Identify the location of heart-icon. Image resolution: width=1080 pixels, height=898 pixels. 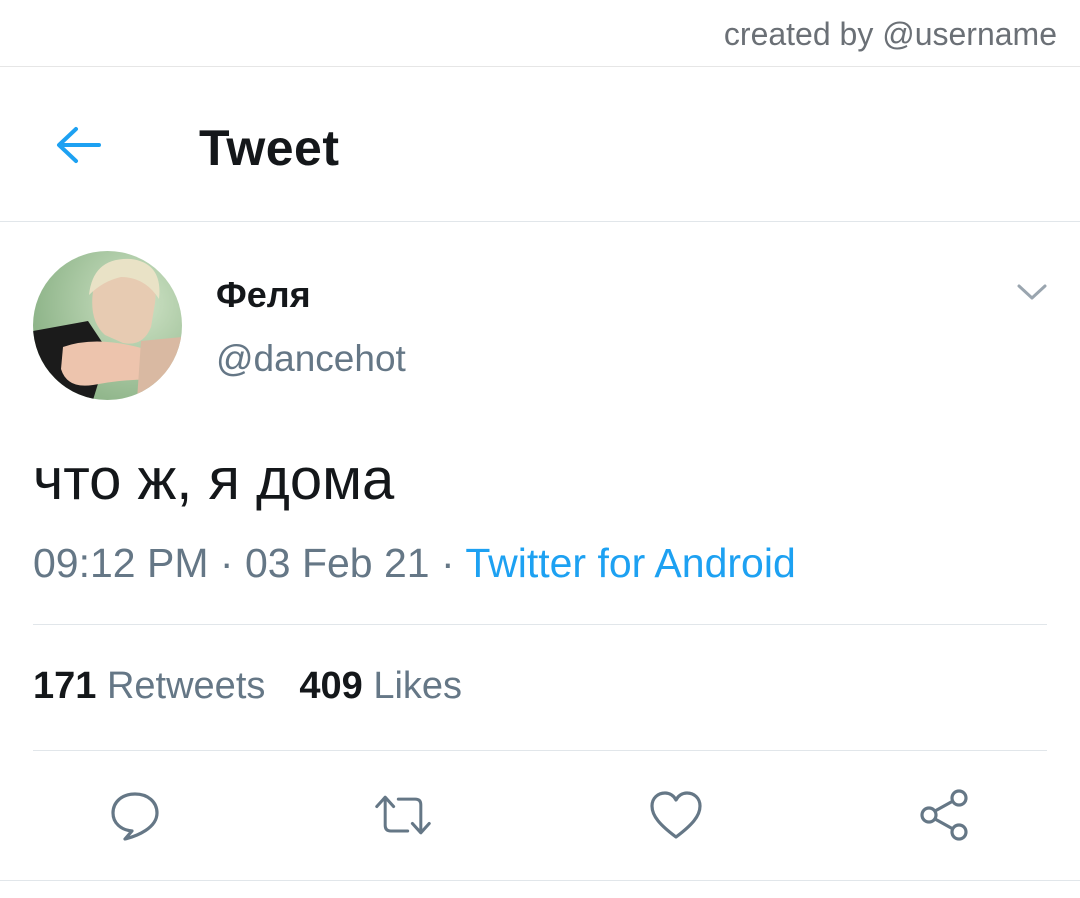
(676, 815).